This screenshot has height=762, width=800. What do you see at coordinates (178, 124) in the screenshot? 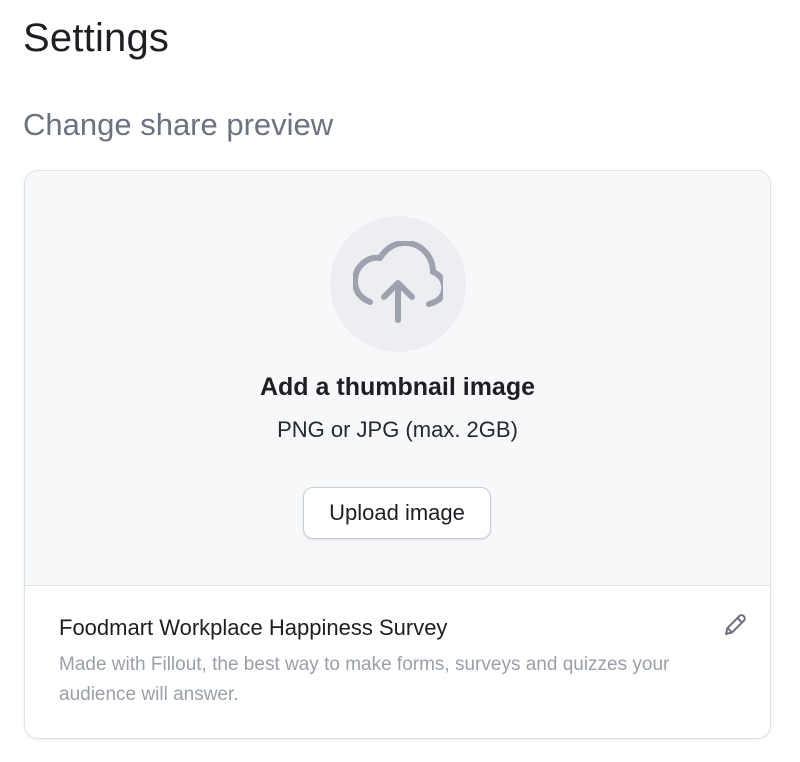
I see `section-title: Change share preview` at bounding box center [178, 124].